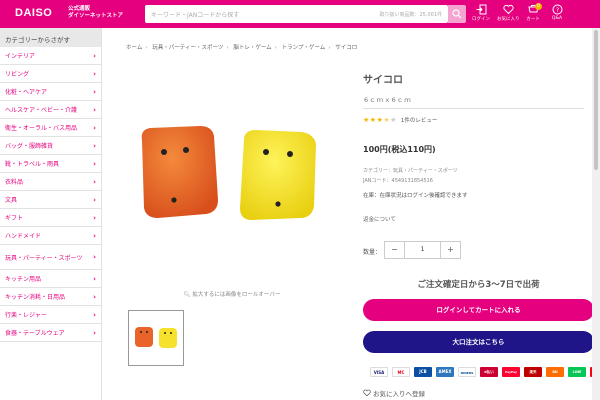 The image size is (600, 400). Describe the element at coordinates (50, 74) in the screenshot. I see `sidebar-item: リビング ›` at that location.